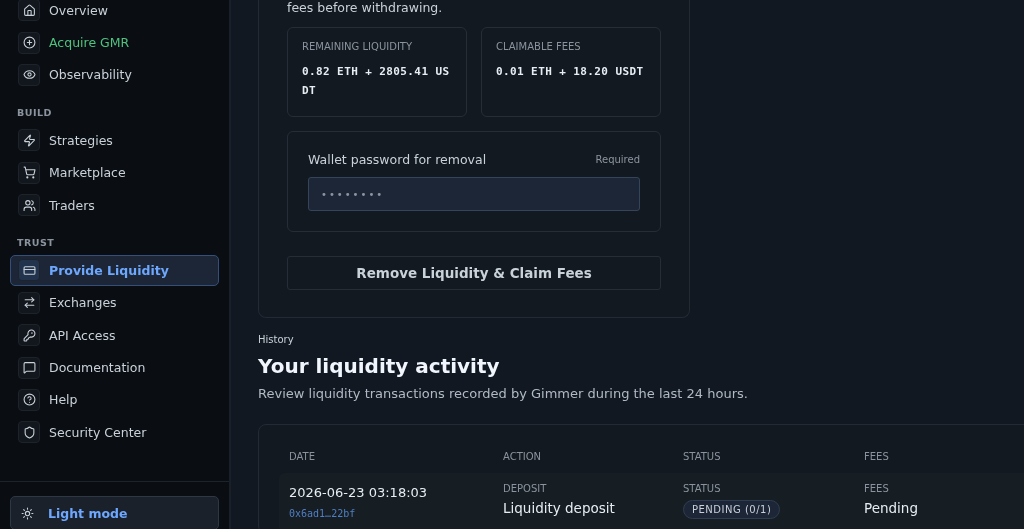 This screenshot has width=1024, height=529. What do you see at coordinates (29, 399) in the screenshot?
I see `help-icon` at bounding box center [29, 399].